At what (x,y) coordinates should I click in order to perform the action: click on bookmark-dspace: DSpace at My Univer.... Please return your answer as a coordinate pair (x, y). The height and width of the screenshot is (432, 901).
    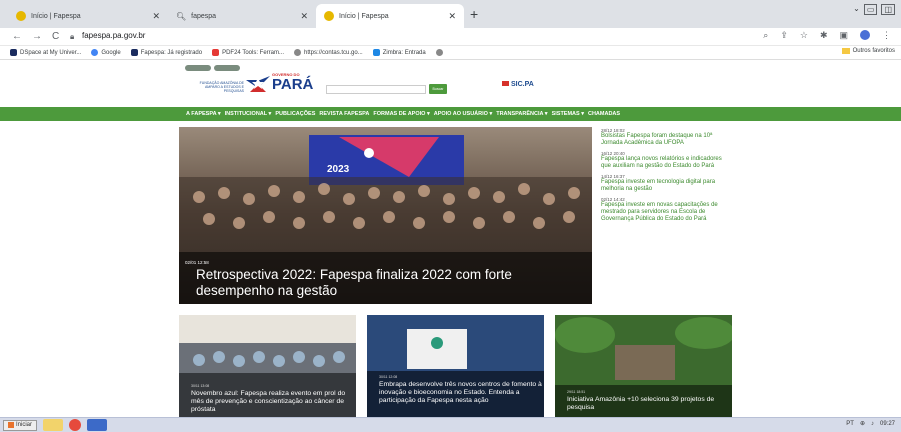
    Looking at the image, I should click on (45, 52).